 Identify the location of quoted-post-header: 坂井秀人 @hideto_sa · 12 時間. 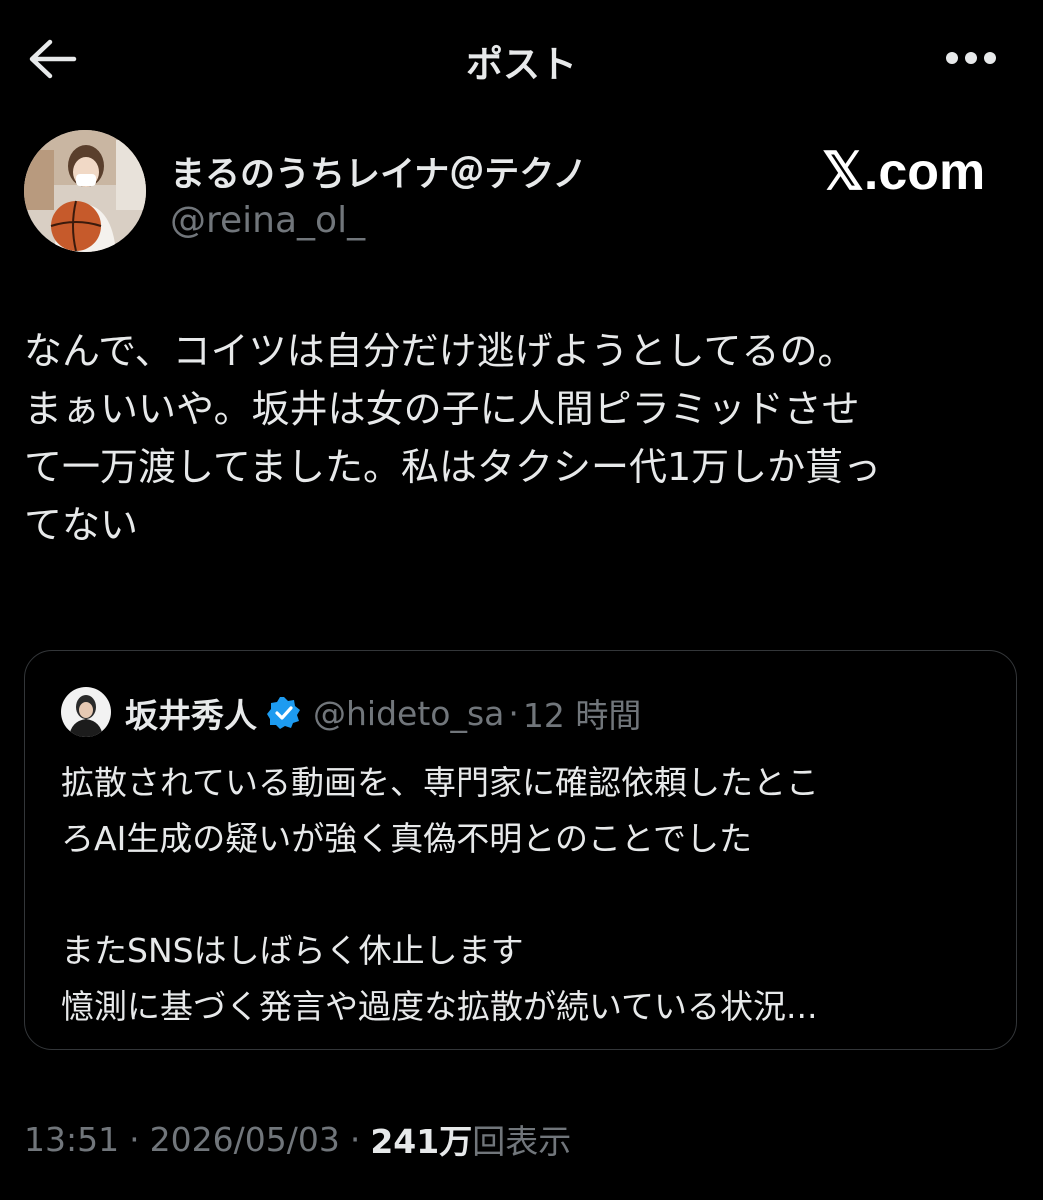
(383, 713).